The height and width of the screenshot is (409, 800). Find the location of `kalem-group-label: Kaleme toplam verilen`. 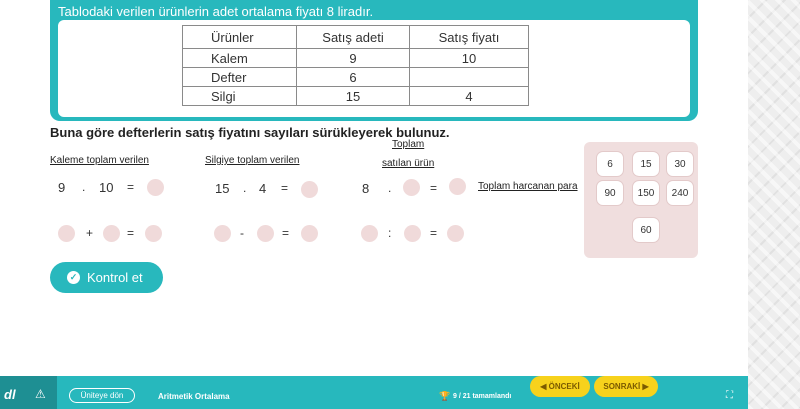

kalem-group-label: Kaleme toplam verilen is located at coordinates (99, 160).